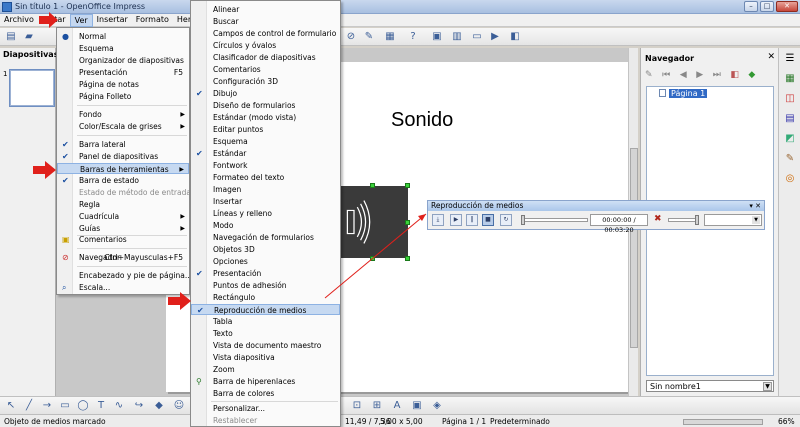 The width and height of the screenshot is (800, 427). What do you see at coordinates (422, 120) in the screenshot?
I see `slide-title: Sonido` at bounding box center [422, 120].